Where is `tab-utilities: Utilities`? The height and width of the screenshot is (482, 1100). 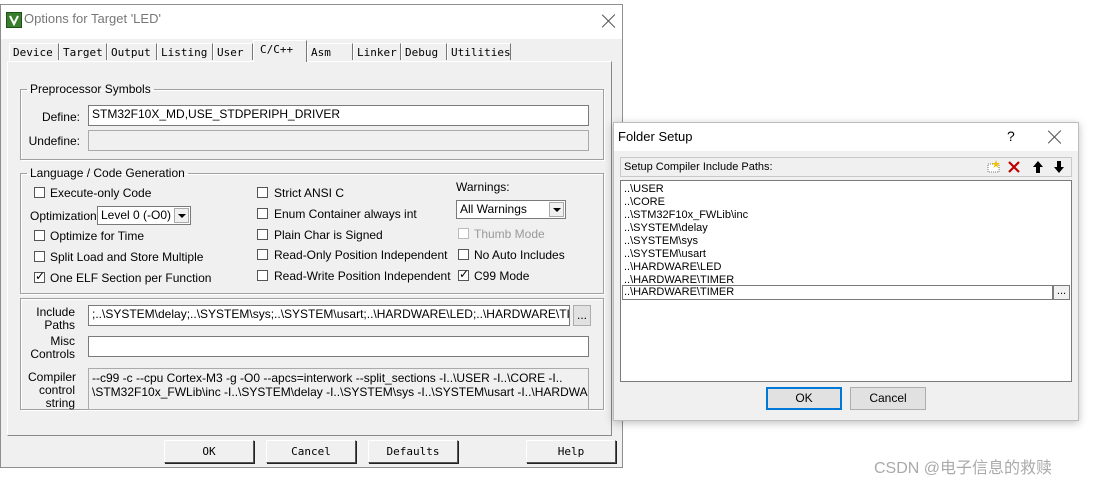 tab-utilities: Utilities is located at coordinates (479, 51).